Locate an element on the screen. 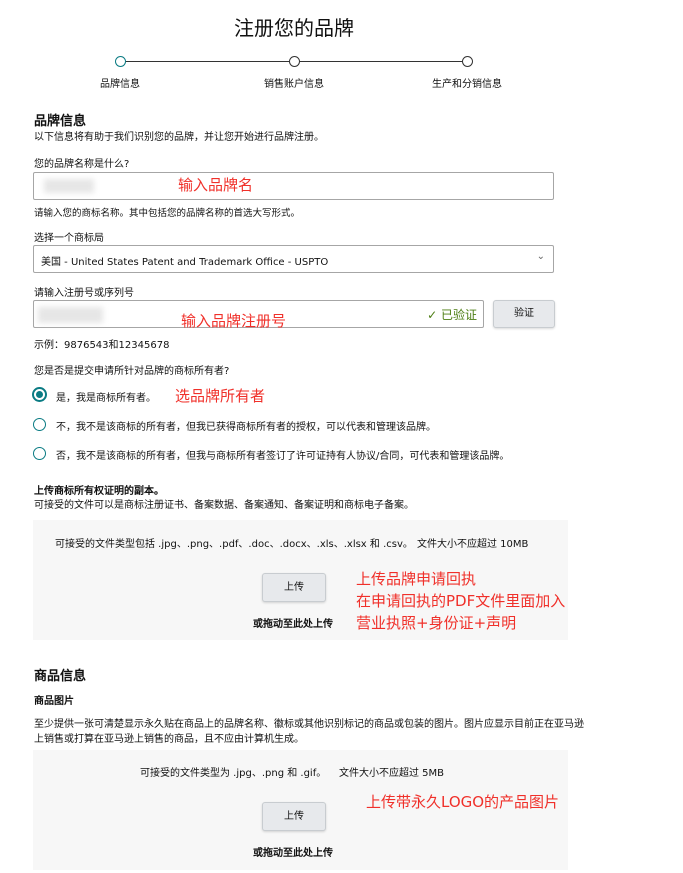 This screenshot has height=873, width=683. radio-licensee is located at coordinates (39, 453).